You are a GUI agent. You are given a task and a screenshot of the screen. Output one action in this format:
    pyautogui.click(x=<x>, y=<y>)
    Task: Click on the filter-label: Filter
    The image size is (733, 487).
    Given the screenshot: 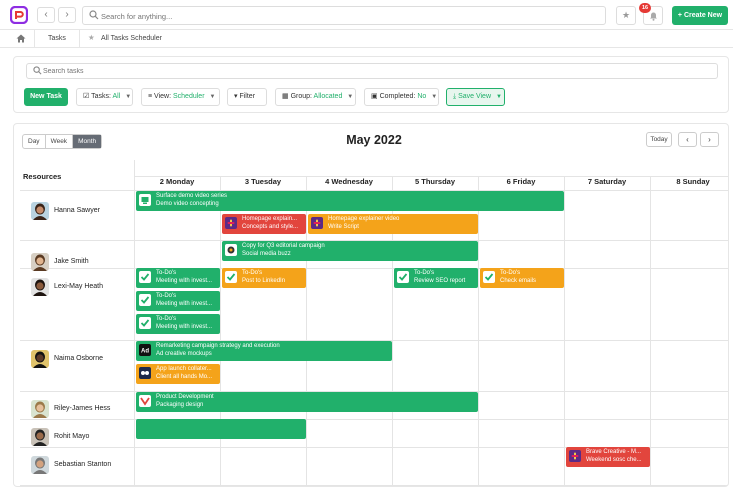 What is the action you would take?
    pyautogui.click(x=247, y=96)
    